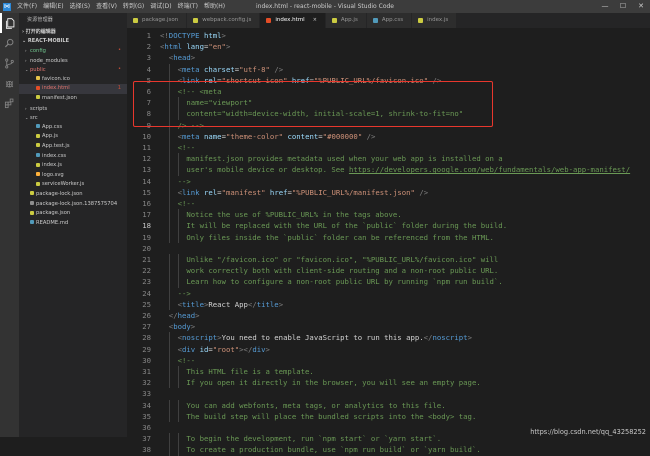 The height and width of the screenshot is (456, 650). What do you see at coordinates (9, 43) in the screenshot?
I see `search-button` at bounding box center [9, 43].